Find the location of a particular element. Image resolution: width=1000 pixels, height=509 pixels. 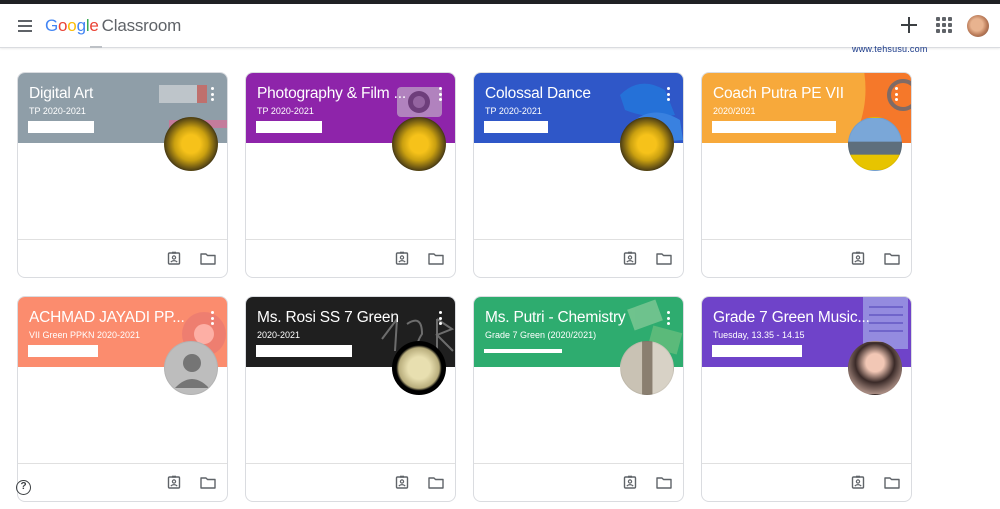

logo-letter: g is located at coordinates (81, 25).